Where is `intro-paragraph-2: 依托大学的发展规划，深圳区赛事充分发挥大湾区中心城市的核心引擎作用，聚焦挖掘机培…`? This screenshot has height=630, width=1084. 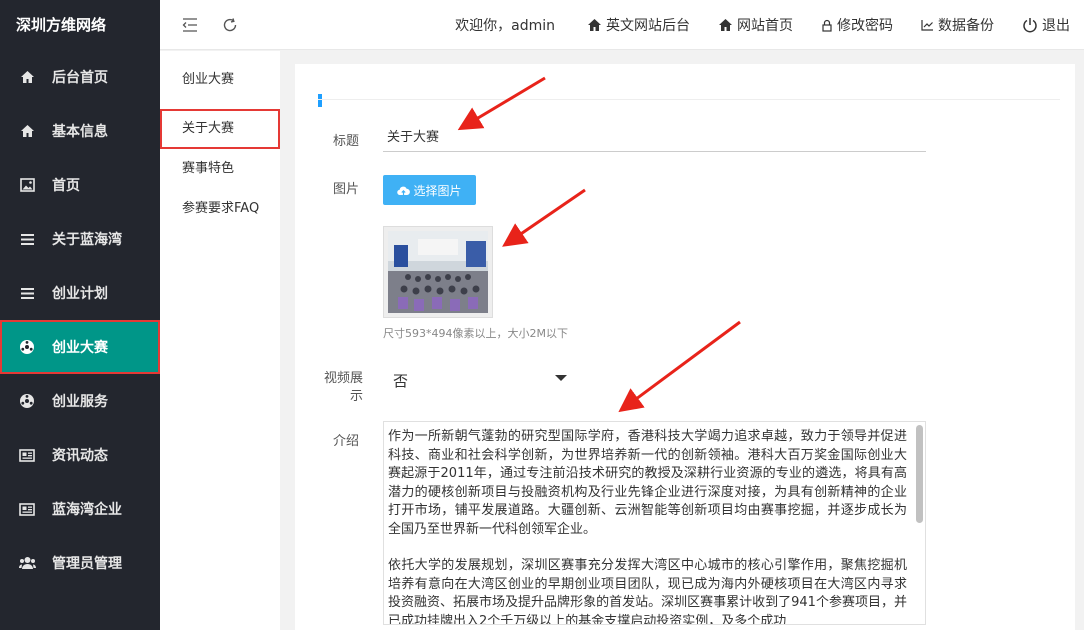 intro-paragraph-2: 依托大学的发展规划，深圳区赛事充分发挥大湾区中心城市的核心引擎作用，聚焦挖掘机培… is located at coordinates (647, 591).